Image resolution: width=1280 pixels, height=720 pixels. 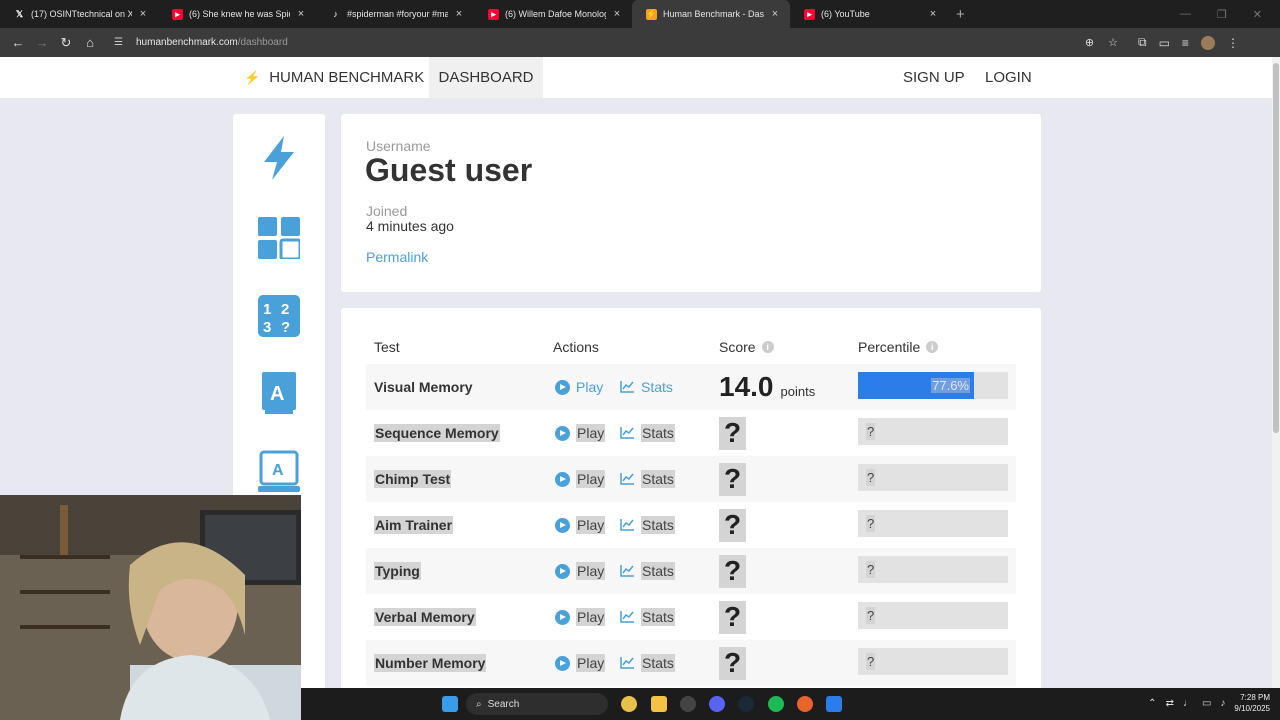 What do you see at coordinates (629, 704) in the screenshot?
I see `chrome-icon` at bounding box center [629, 704].